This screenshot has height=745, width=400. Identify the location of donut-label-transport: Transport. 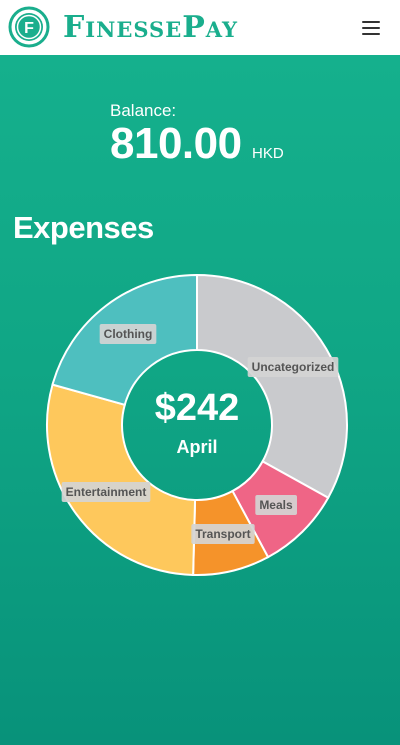
(223, 534).